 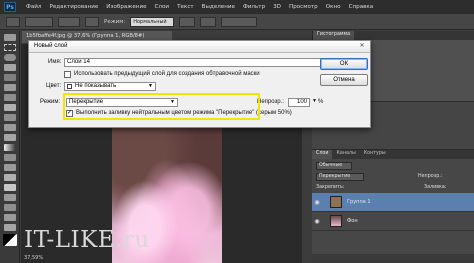 What do you see at coordinates (9, 207) in the screenshot?
I see `shape-tool-icon` at bounding box center [9, 207].